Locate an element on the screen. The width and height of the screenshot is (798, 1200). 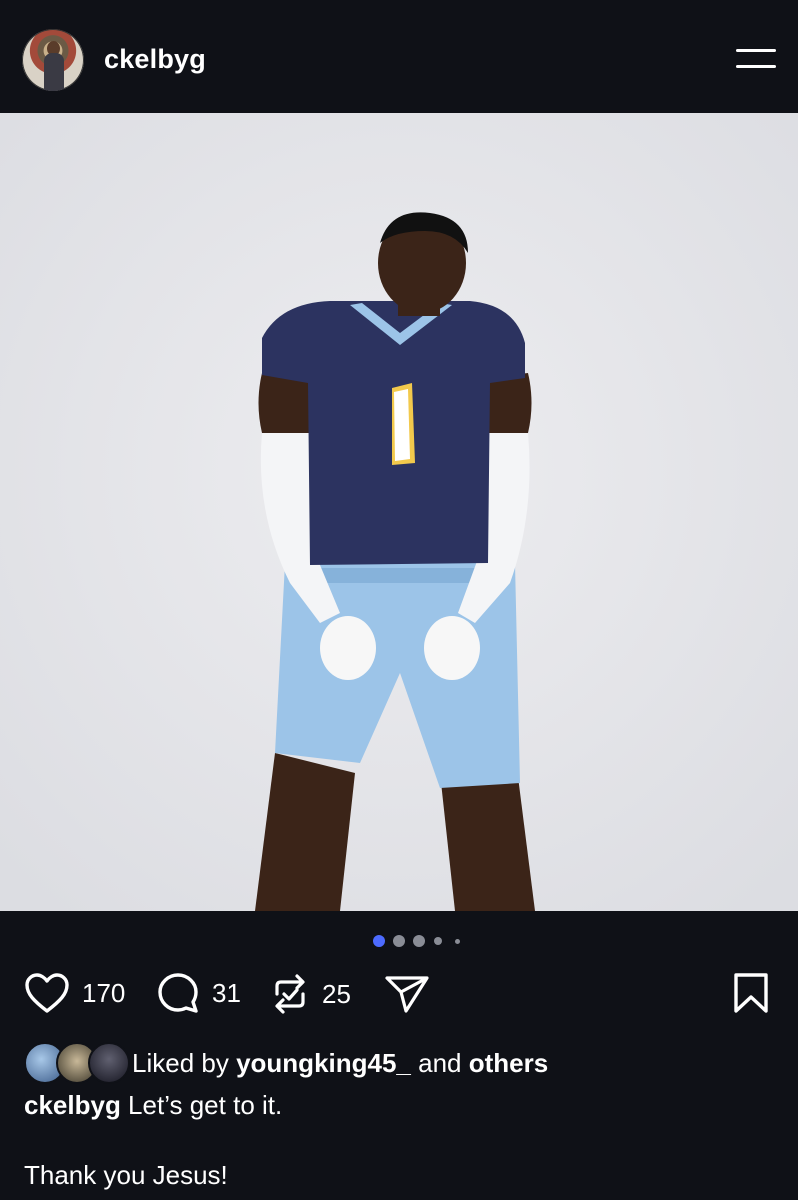
comment-button: 31 is located at coordinates (198, 993).